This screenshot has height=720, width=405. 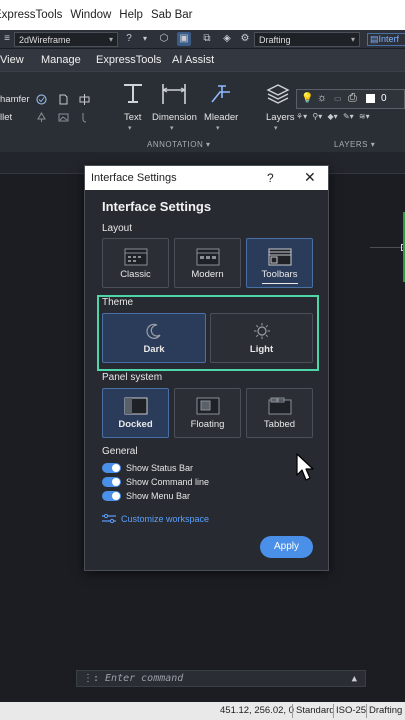 What do you see at coordinates (310, 177) in the screenshot?
I see `close-button: ✕` at bounding box center [310, 177].